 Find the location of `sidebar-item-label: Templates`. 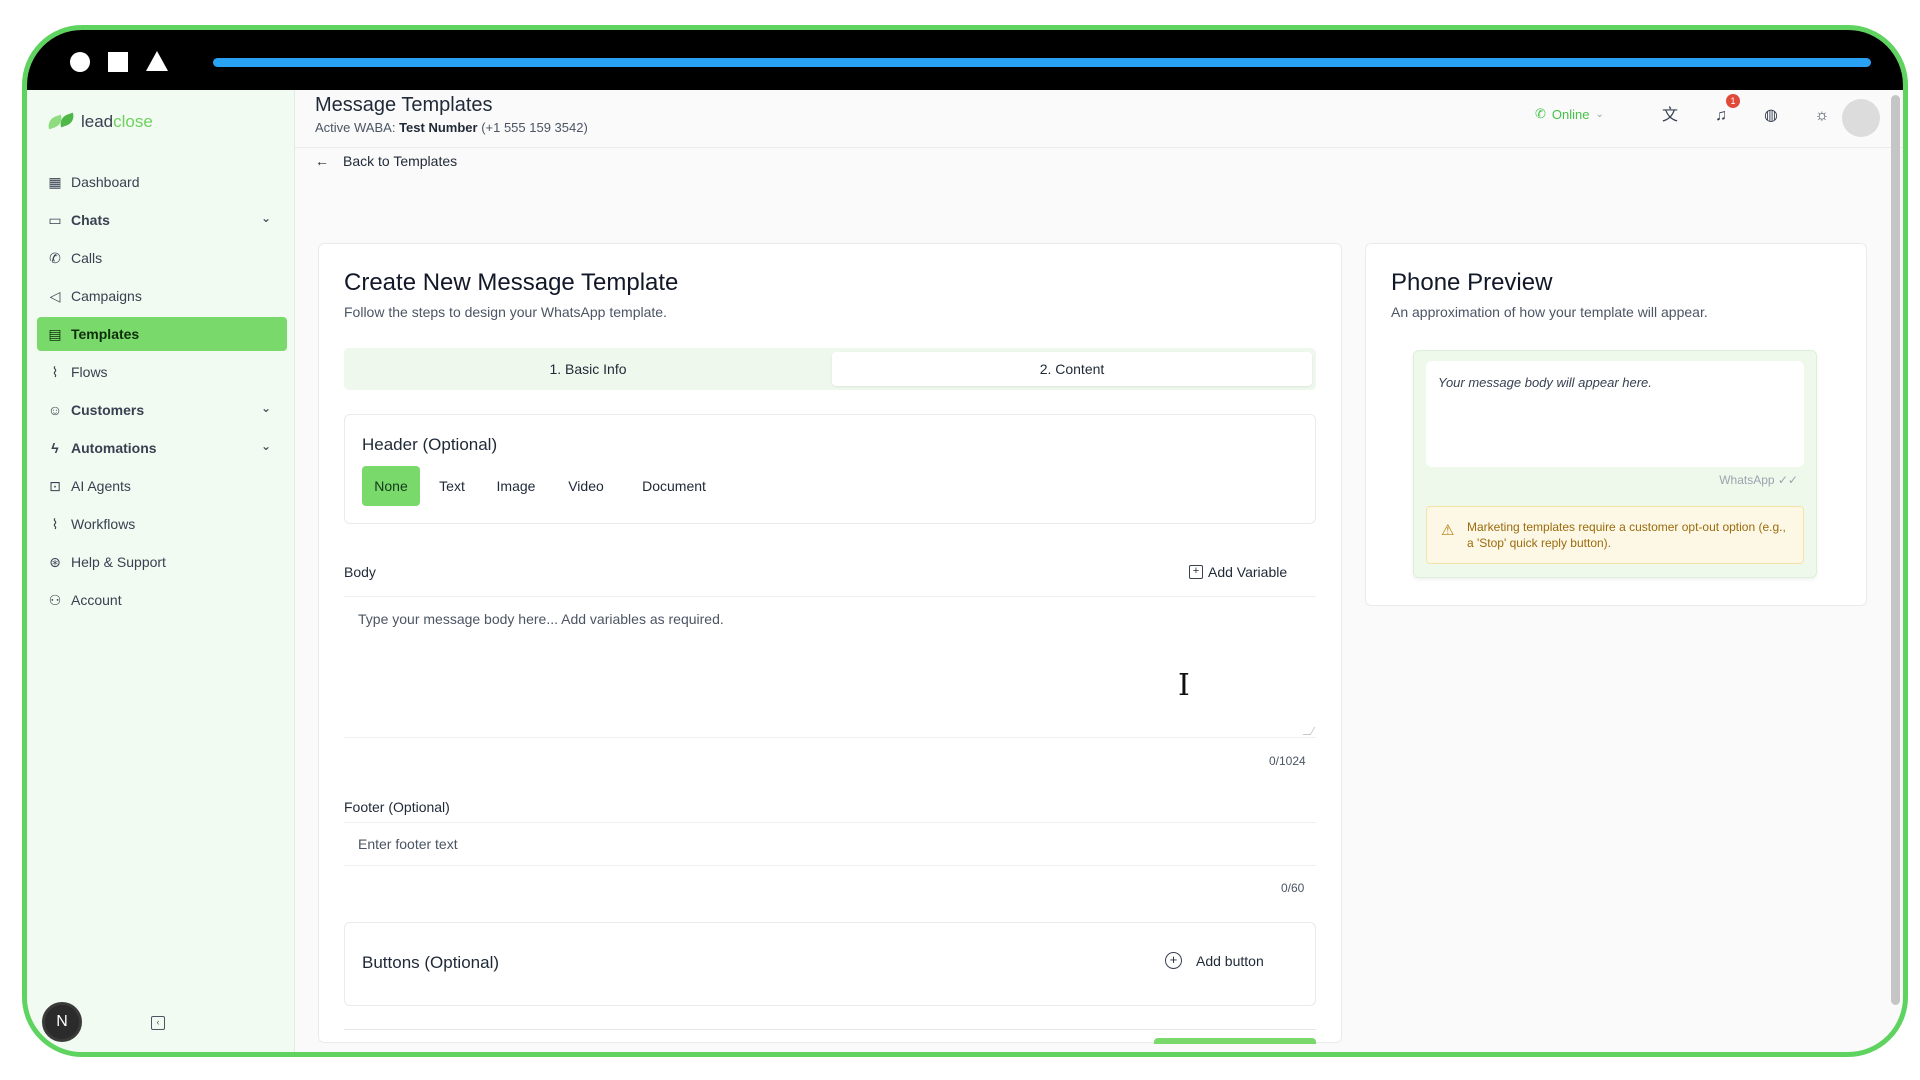

sidebar-item-label: Templates is located at coordinates (105, 334).